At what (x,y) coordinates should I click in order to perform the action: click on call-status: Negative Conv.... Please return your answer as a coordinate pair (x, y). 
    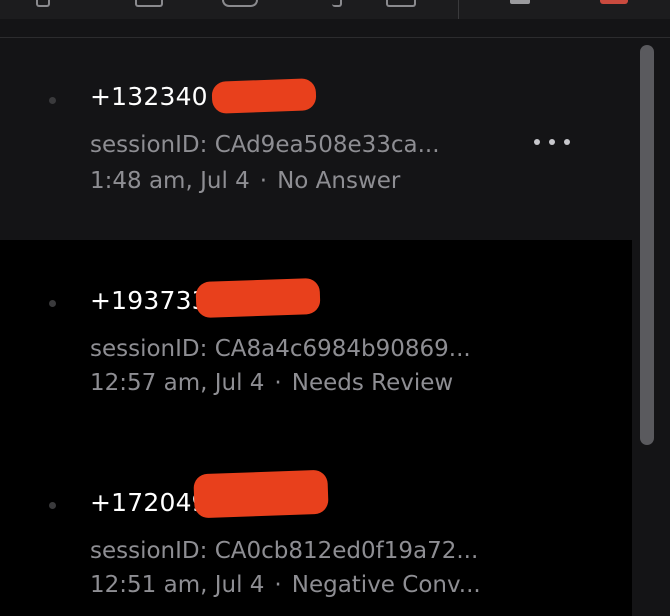
    Looking at the image, I should click on (386, 585).